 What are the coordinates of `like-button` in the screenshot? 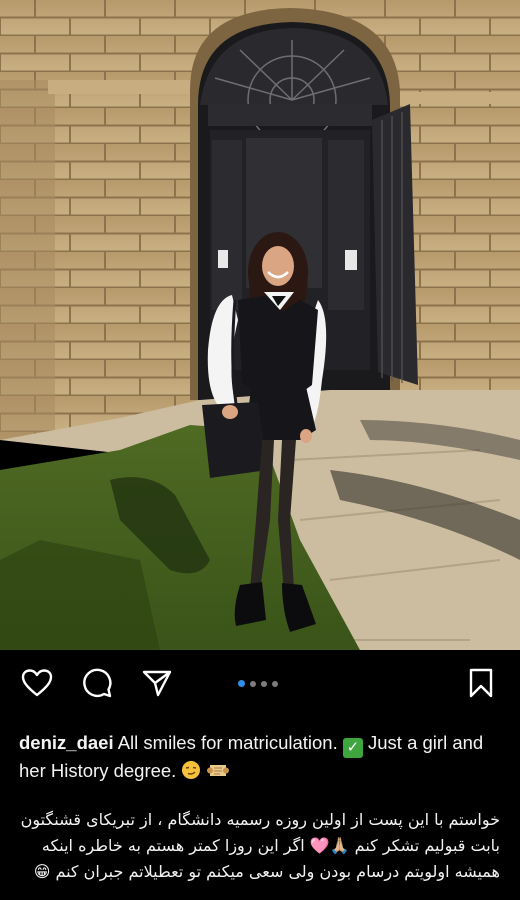 It's located at (37, 683).